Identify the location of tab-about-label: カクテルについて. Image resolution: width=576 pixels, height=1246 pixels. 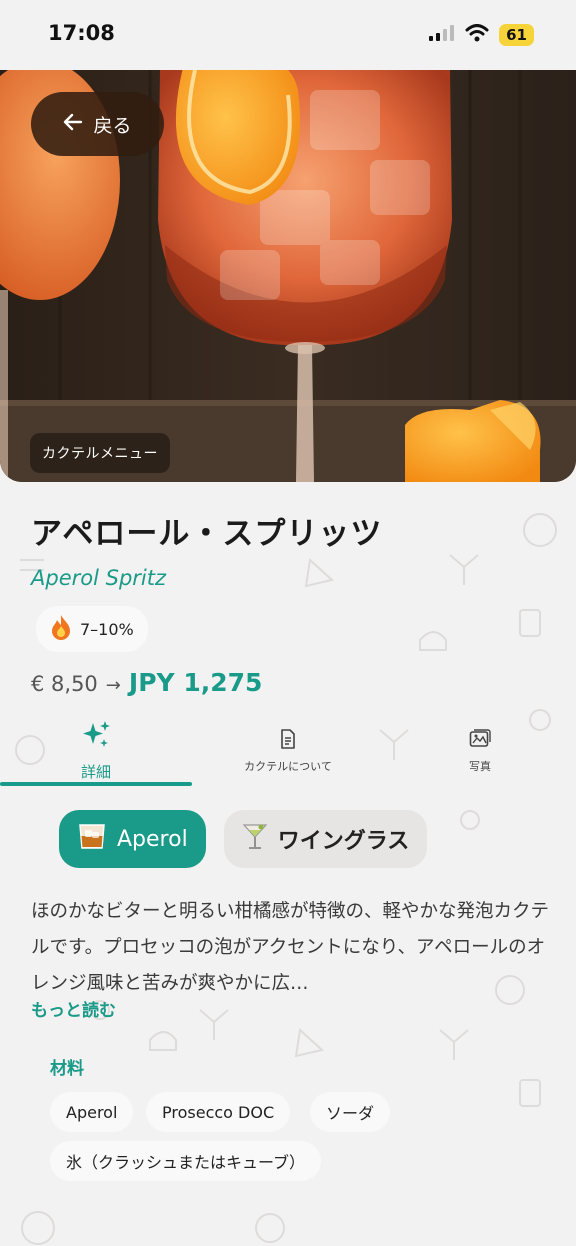
(288, 766).